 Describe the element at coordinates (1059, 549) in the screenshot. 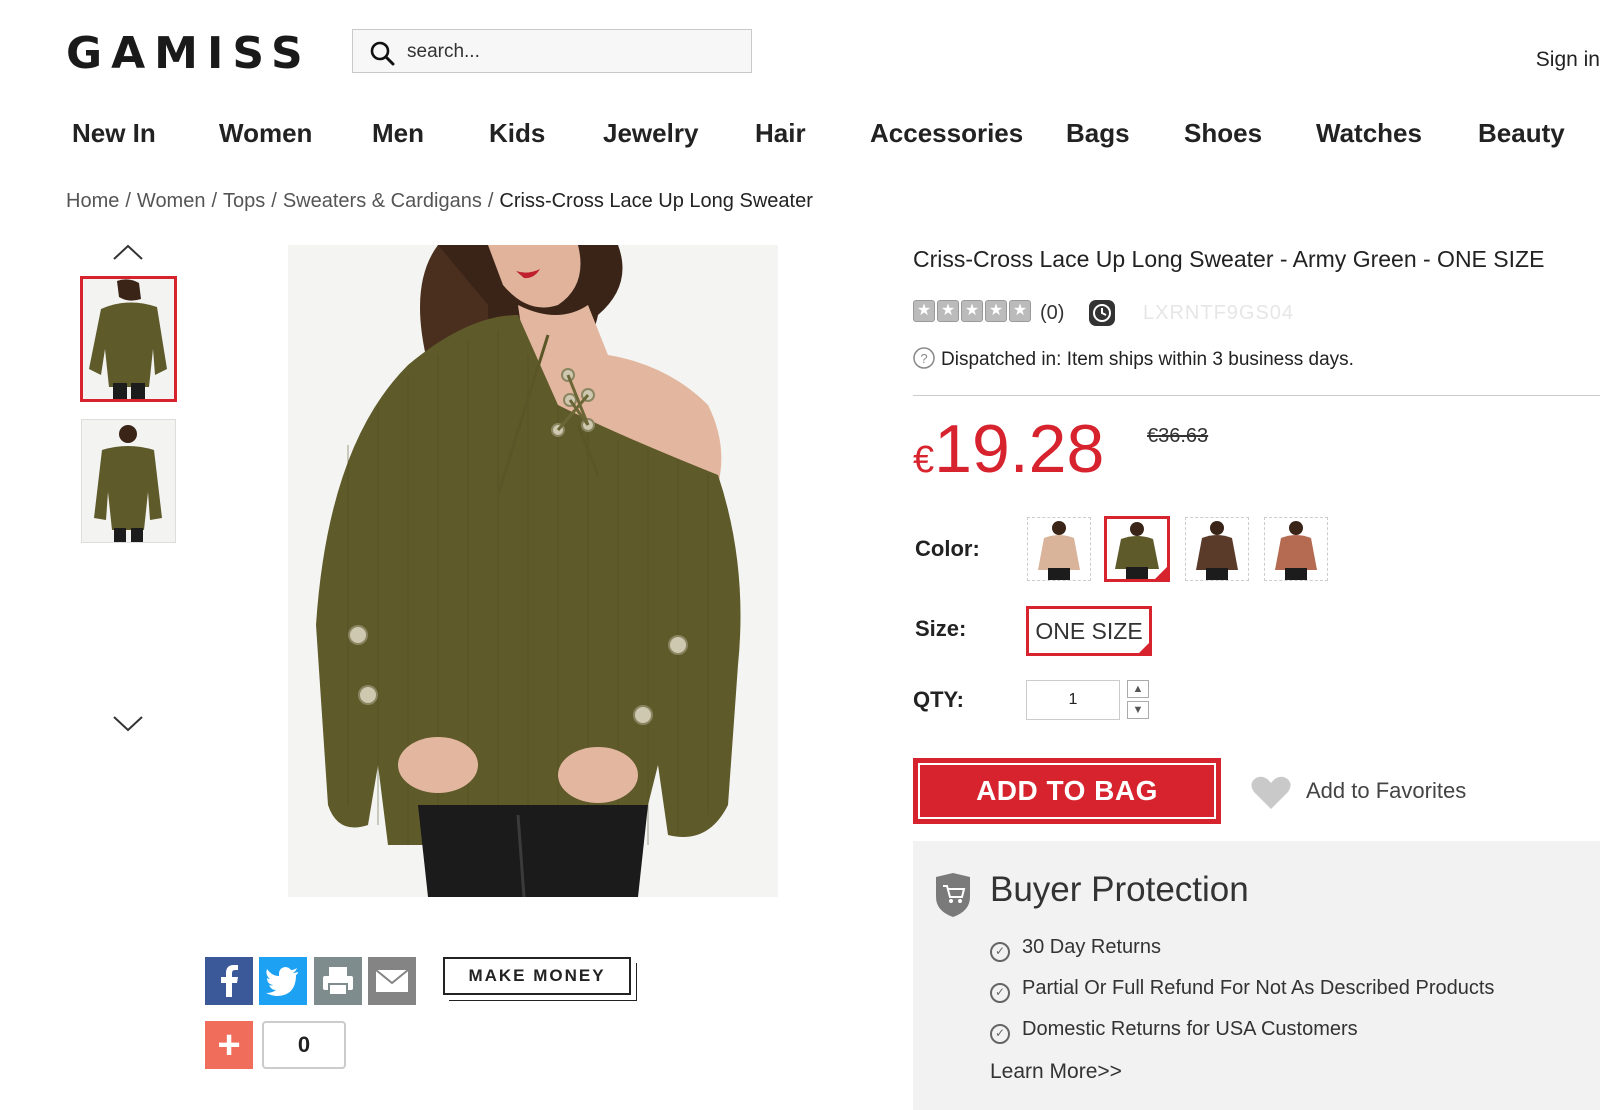

I see `color-swatch-apricot` at that location.